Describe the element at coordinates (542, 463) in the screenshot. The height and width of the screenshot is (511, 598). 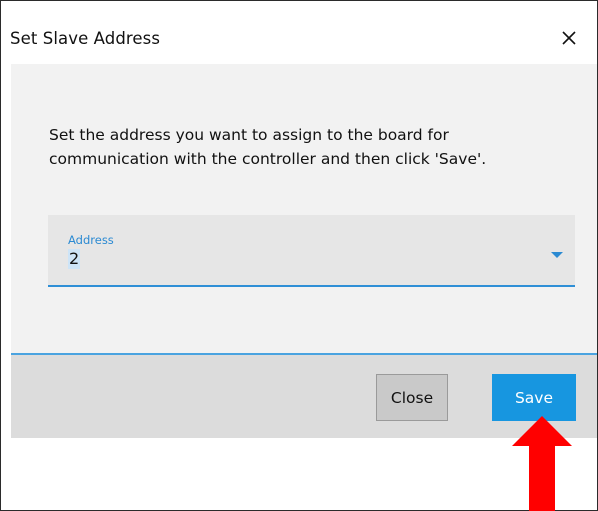
I see `arrow-up-icon` at that location.